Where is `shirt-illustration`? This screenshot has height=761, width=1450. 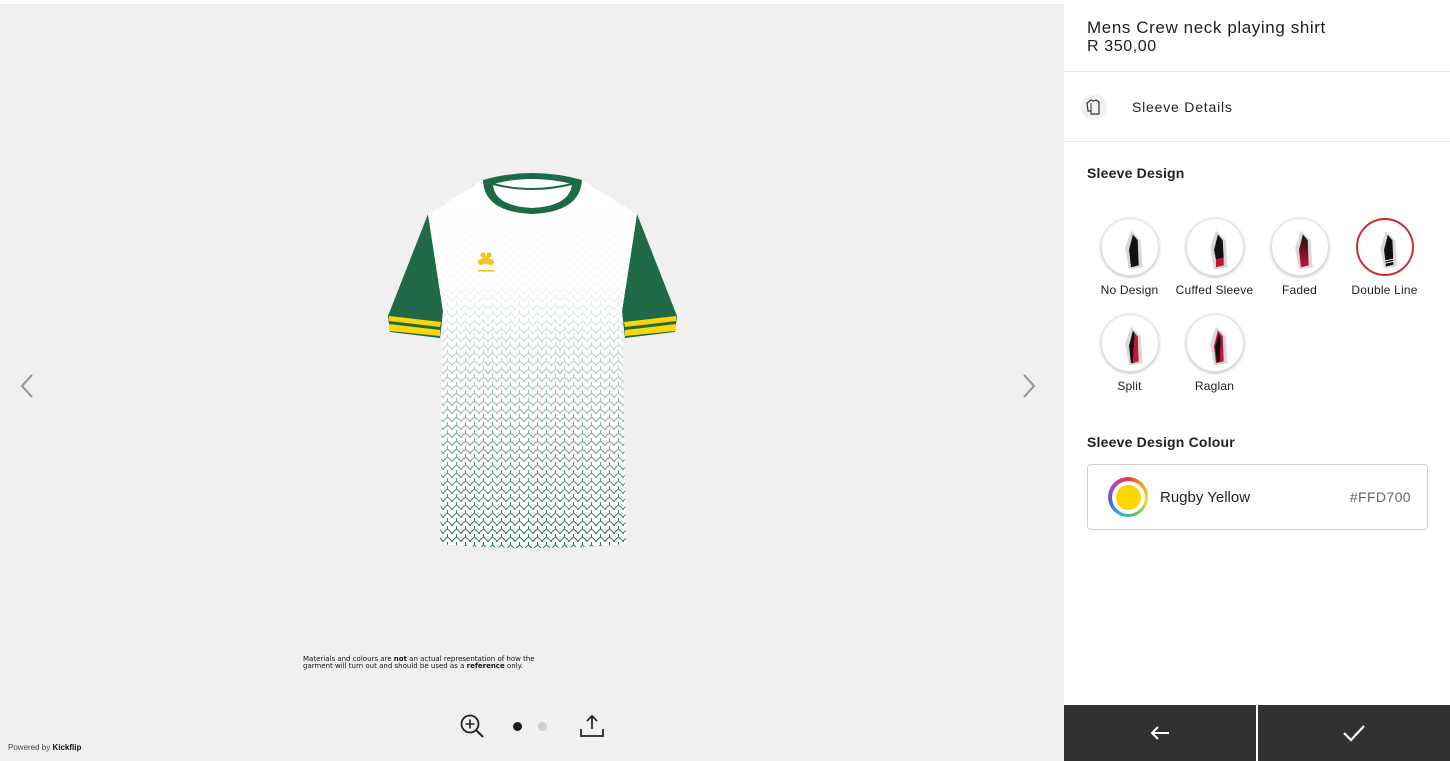
shirt-illustration is located at coordinates (532, 360).